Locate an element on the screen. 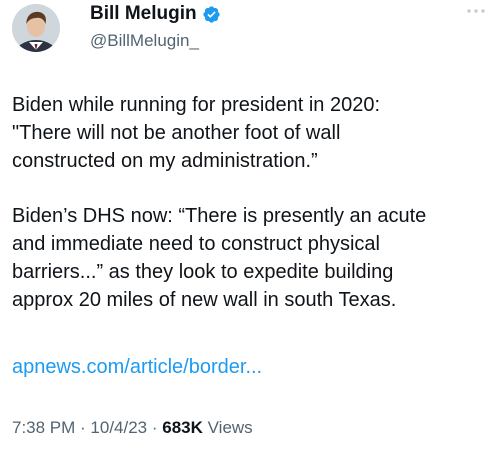 The height and width of the screenshot is (455, 500). views-label: Views is located at coordinates (227, 427).